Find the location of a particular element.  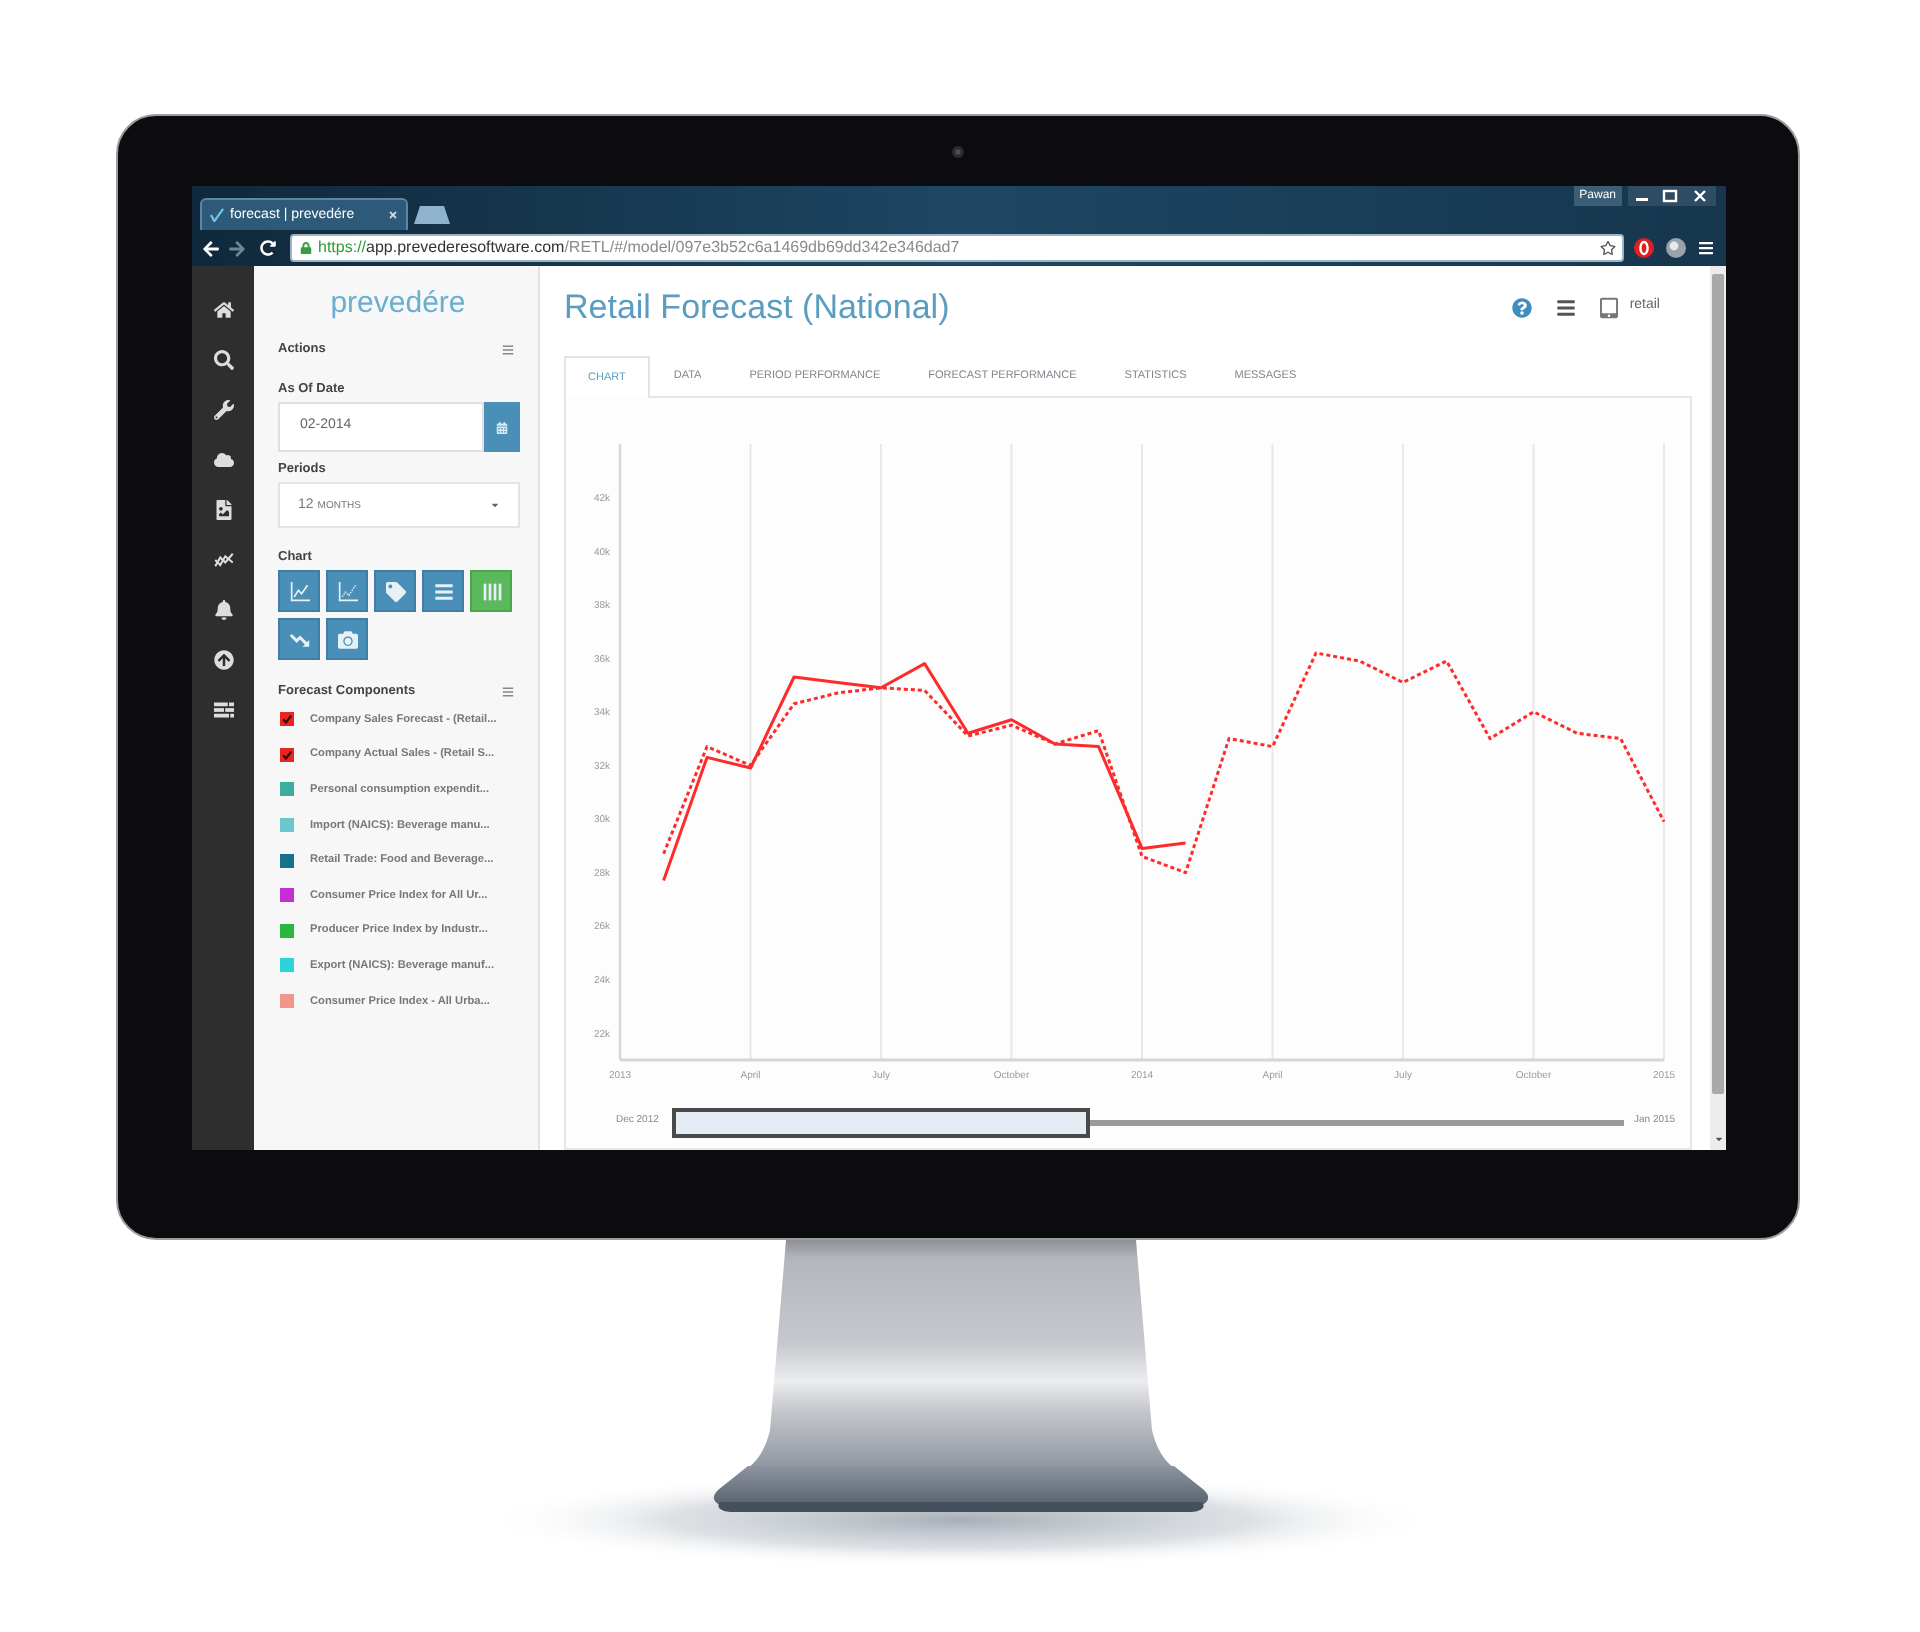

trend-down-button is located at coordinates (299, 639).